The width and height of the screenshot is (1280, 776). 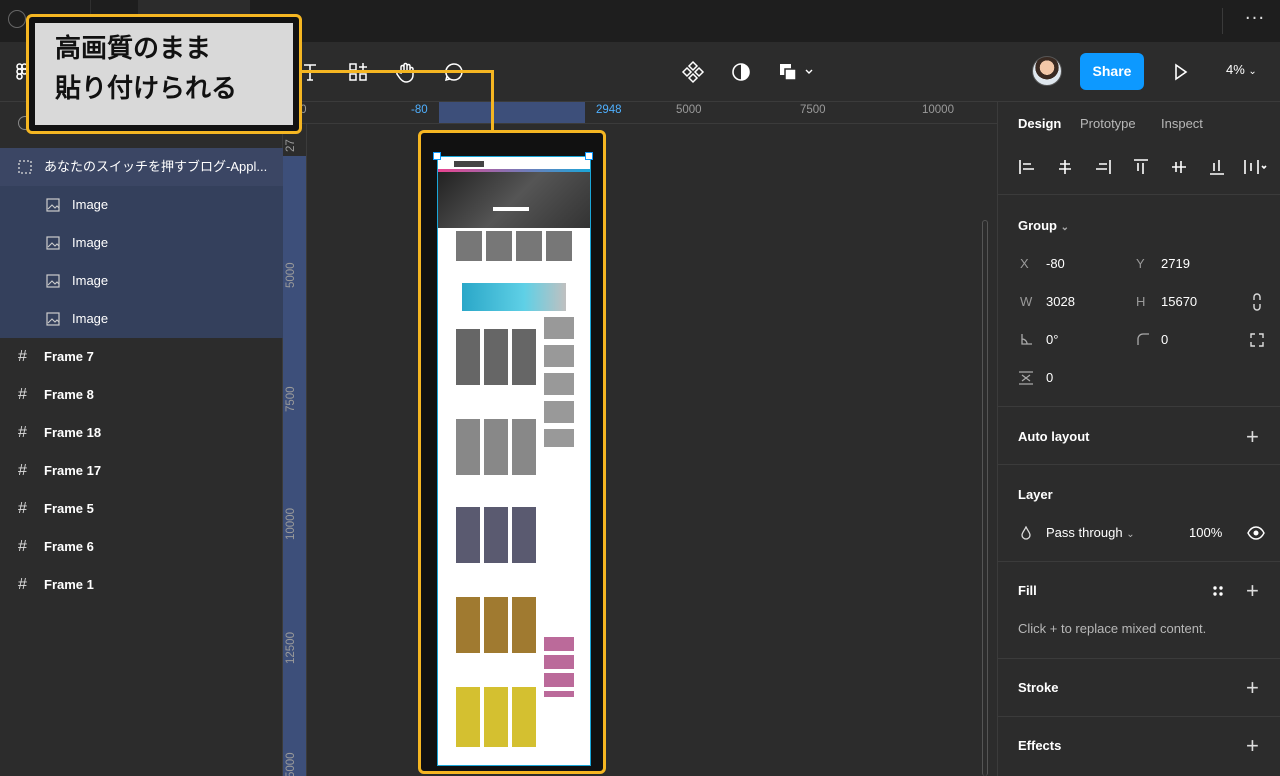 I want to click on tab-inspect: Inspect, so click(x=1182, y=123).